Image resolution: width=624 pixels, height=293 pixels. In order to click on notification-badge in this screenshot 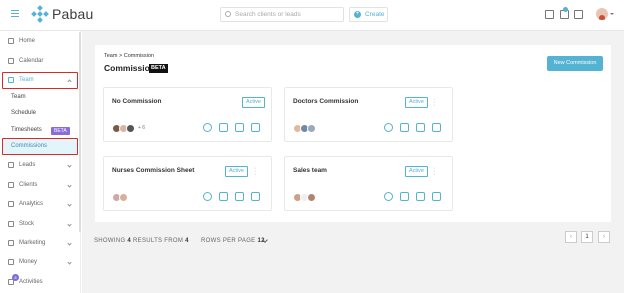, I will do `click(565, 9)`.